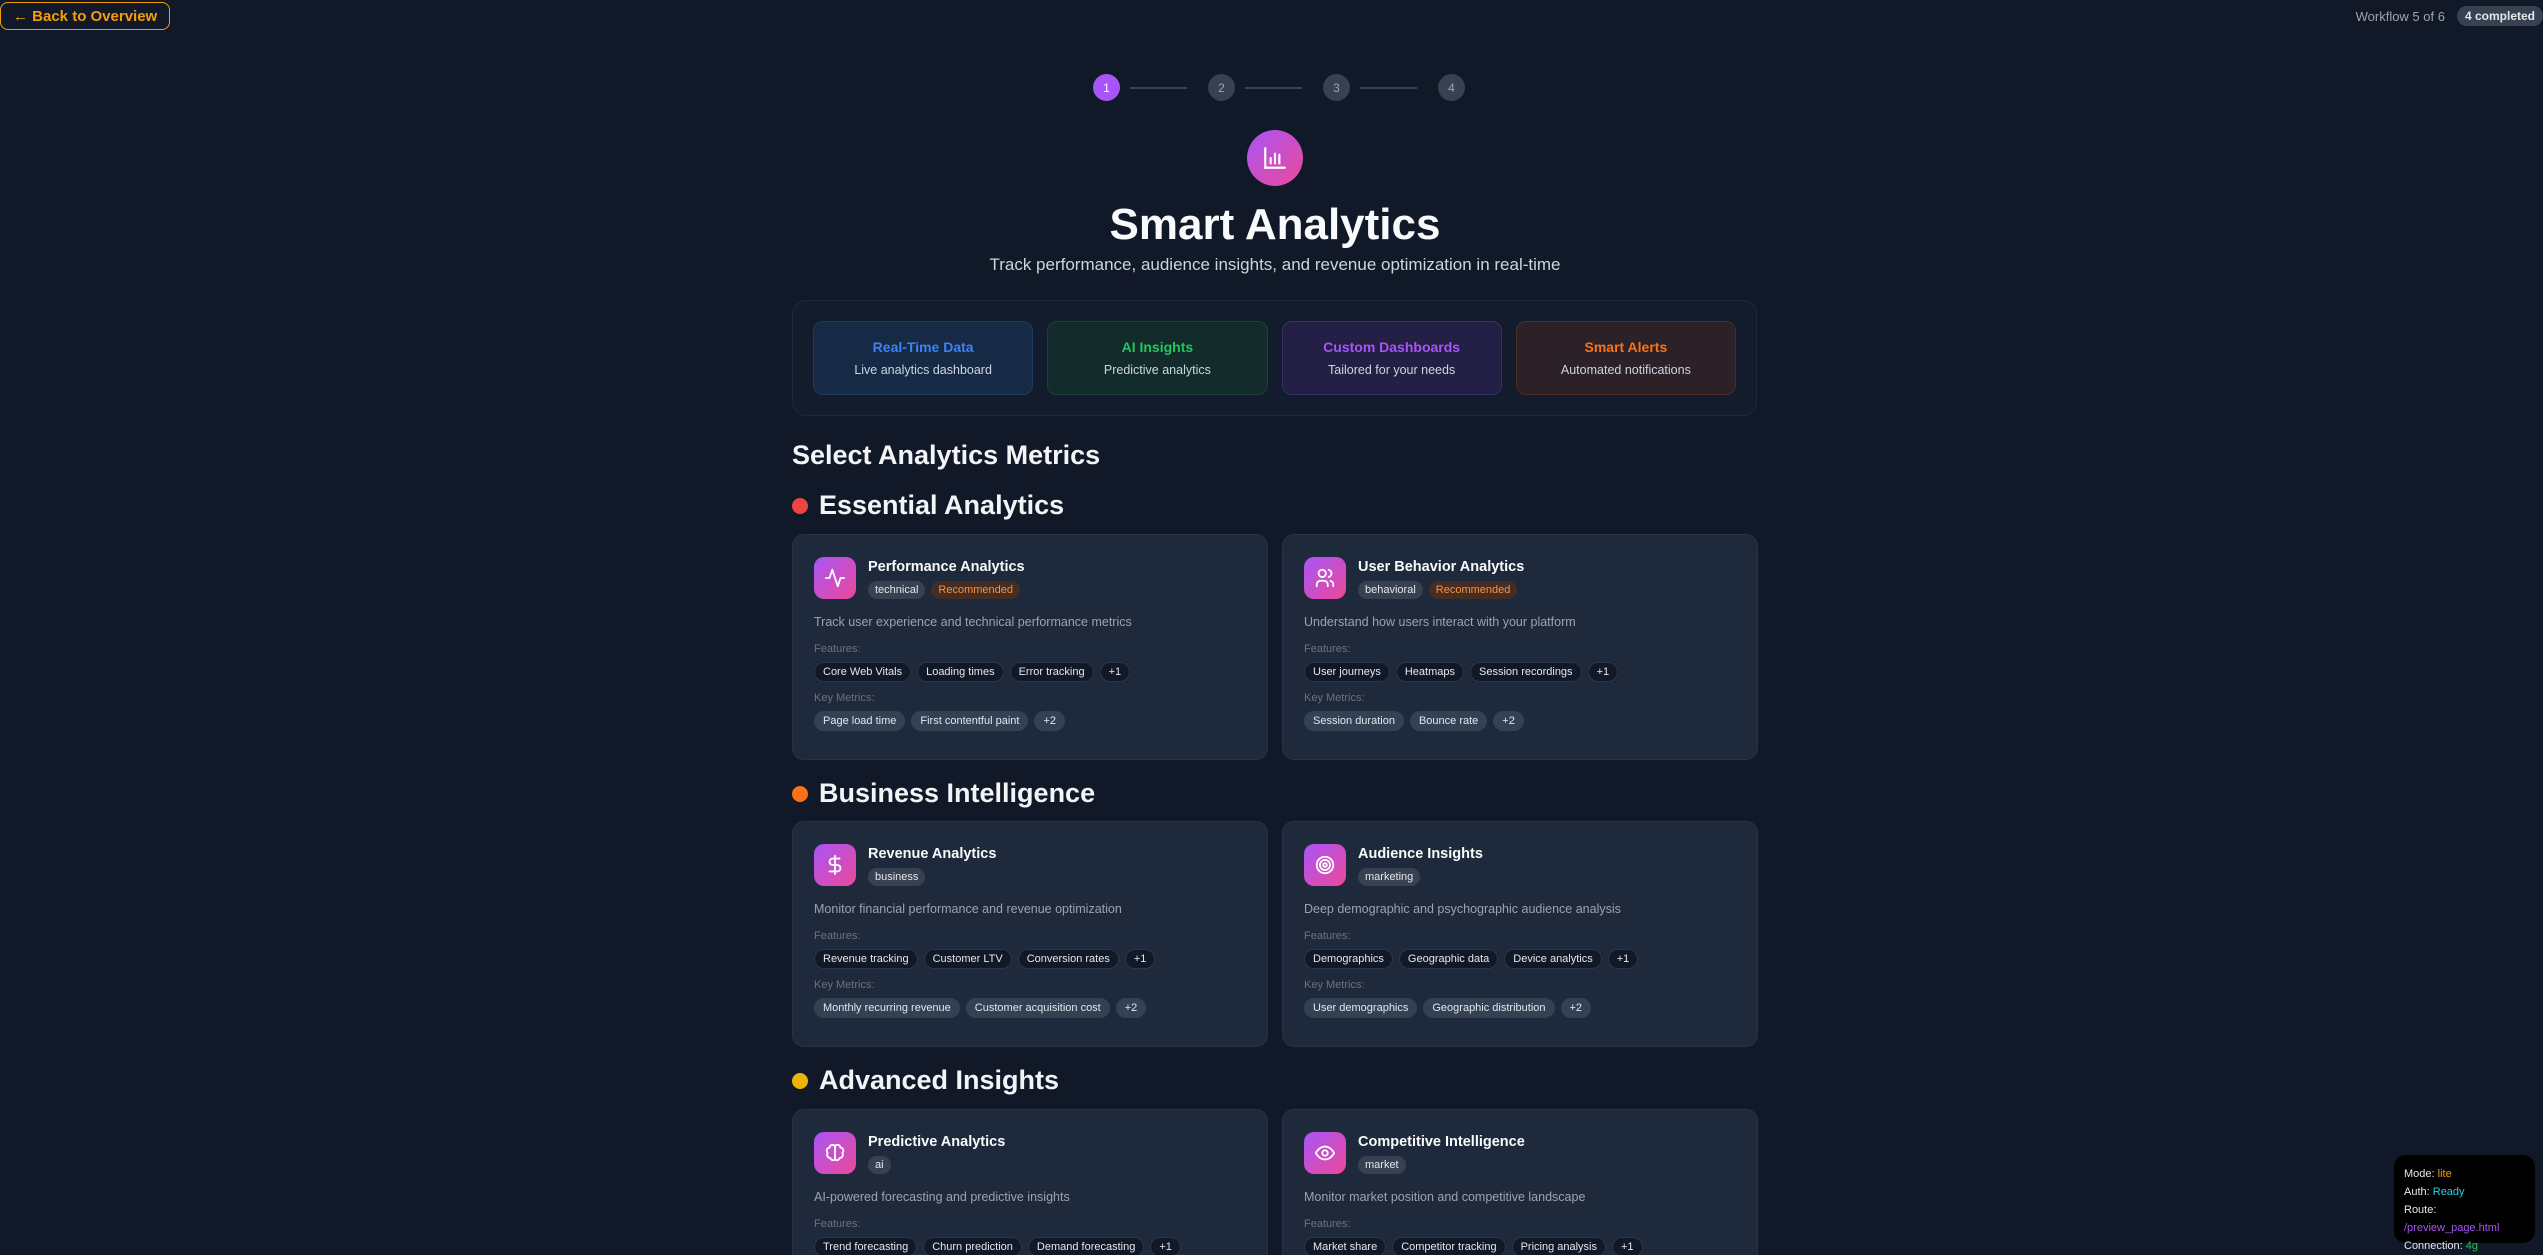  Describe the element at coordinates (866, 1246) in the screenshot. I see `feature-chip: Trend forecasting` at that location.